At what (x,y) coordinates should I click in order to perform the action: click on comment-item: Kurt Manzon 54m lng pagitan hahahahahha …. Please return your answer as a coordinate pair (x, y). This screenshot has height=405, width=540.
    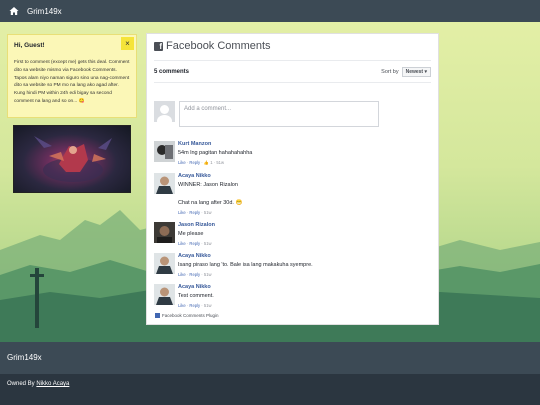
    Looking at the image, I should click on (292, 153).